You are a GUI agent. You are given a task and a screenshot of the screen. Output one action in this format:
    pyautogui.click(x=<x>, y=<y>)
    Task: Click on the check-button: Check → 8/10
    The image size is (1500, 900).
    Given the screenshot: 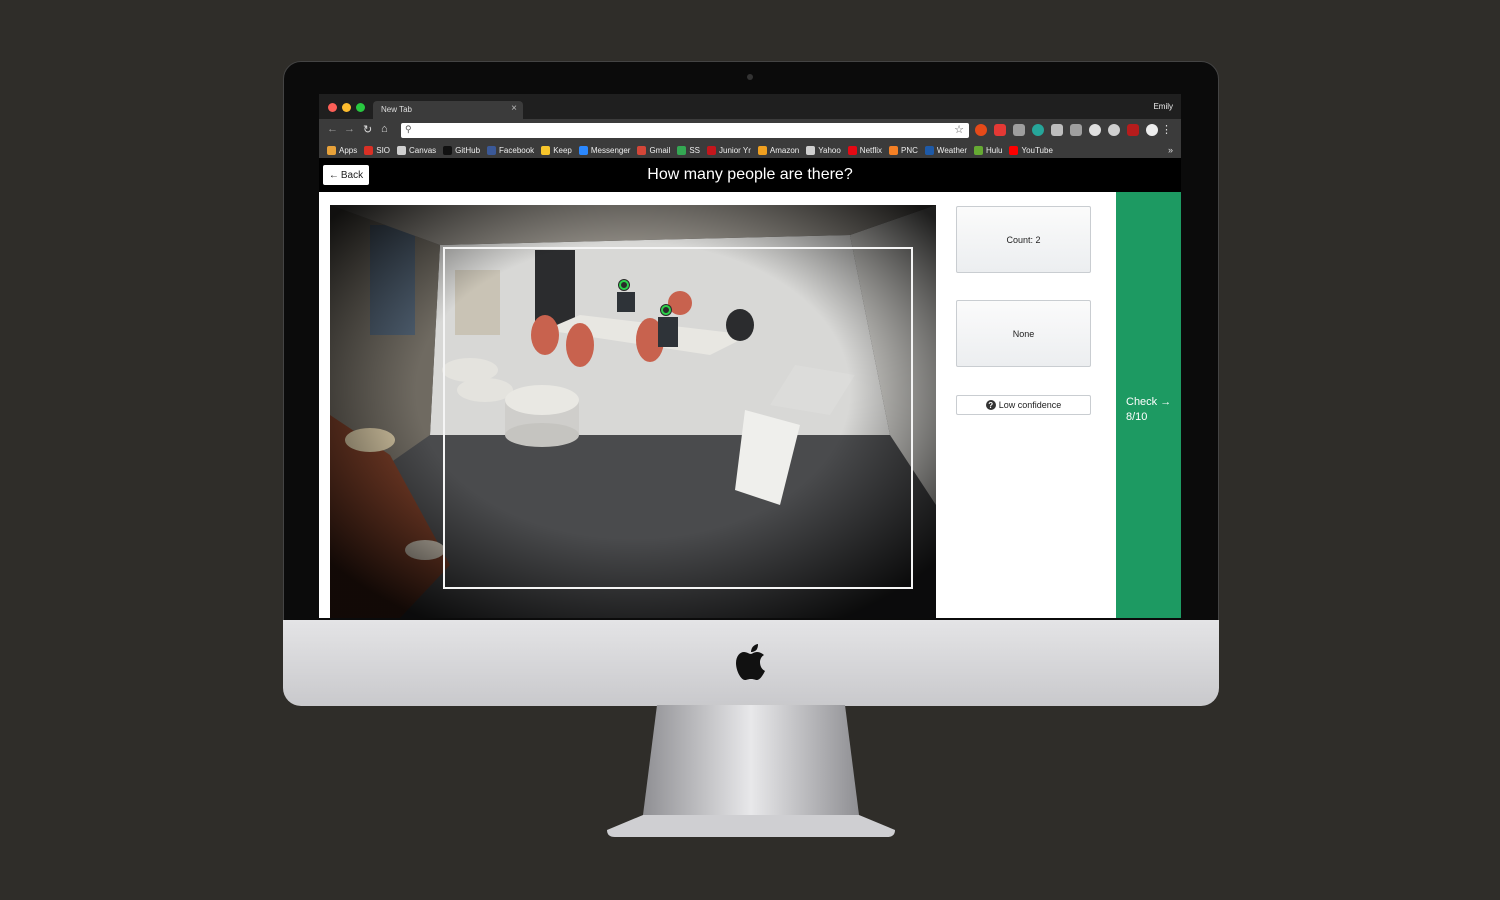 What is the action you would take?
    pyautogui.click(x=1148, y=405)
    